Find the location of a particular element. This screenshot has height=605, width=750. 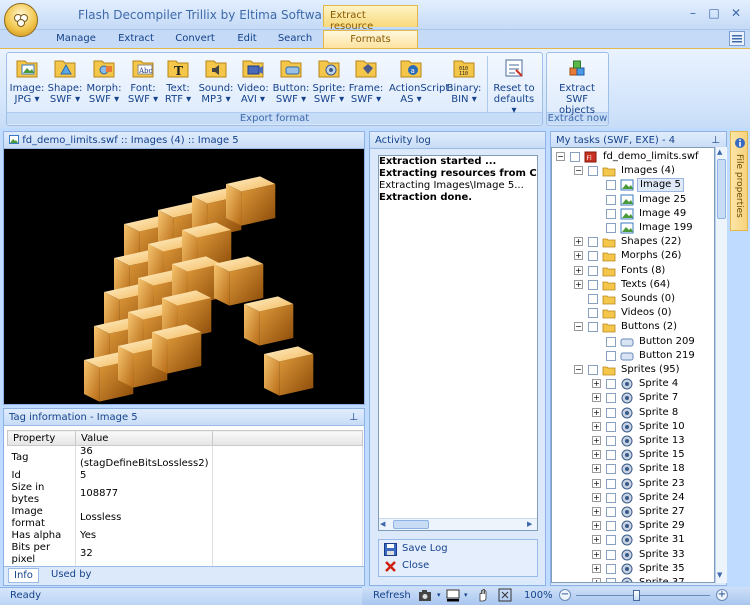

reset-defaults-button: Reset to defaults ▾ is located at coordinates (514, 86).